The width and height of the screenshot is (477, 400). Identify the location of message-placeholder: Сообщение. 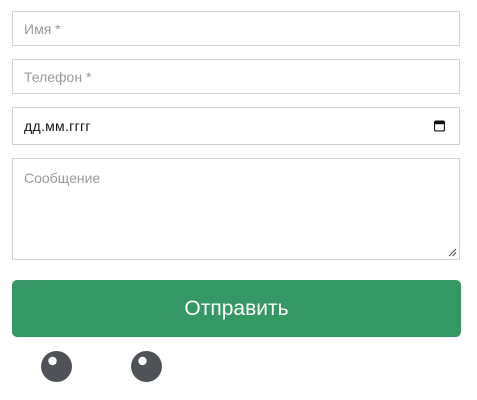
(62, 178).